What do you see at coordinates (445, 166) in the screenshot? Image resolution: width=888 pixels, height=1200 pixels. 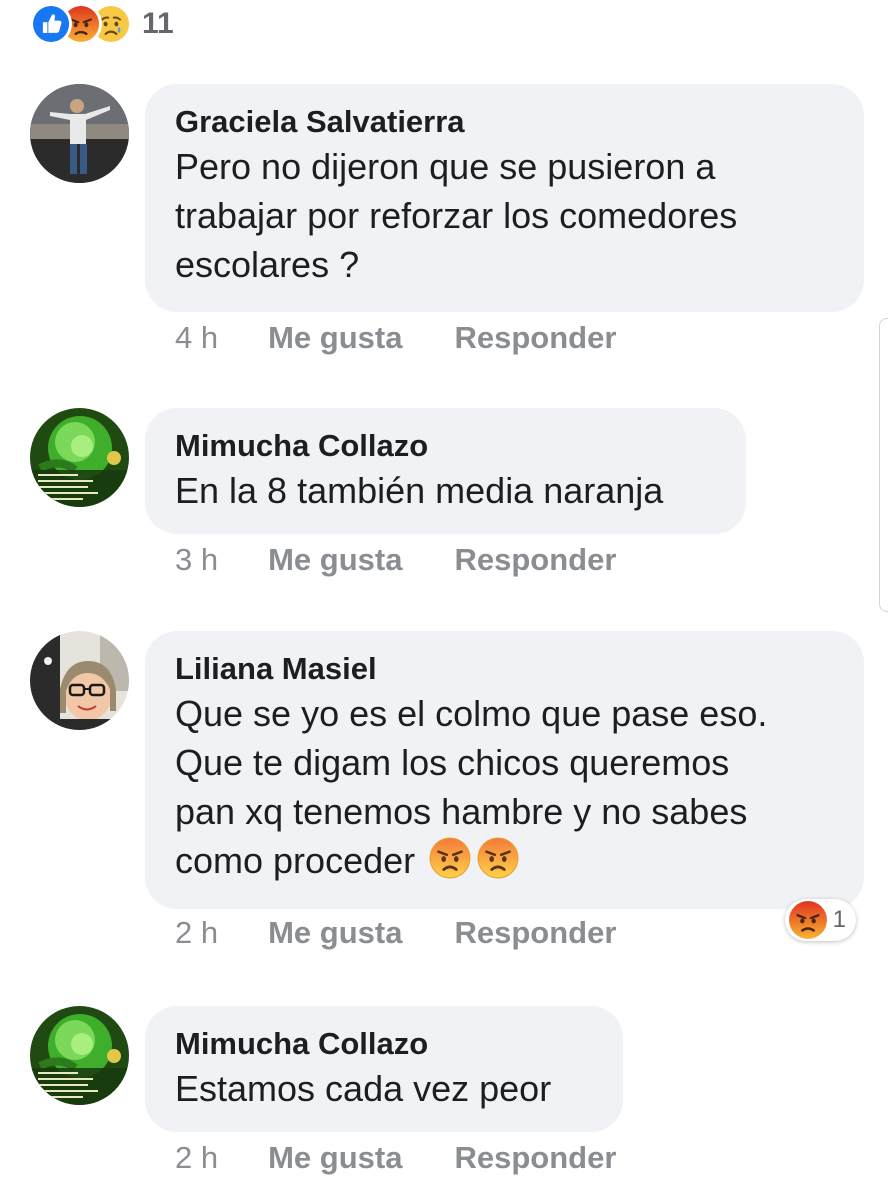 I see `comment-text-line: Pero no dijeron que se pusieron a` at bounding box center [445, 166].